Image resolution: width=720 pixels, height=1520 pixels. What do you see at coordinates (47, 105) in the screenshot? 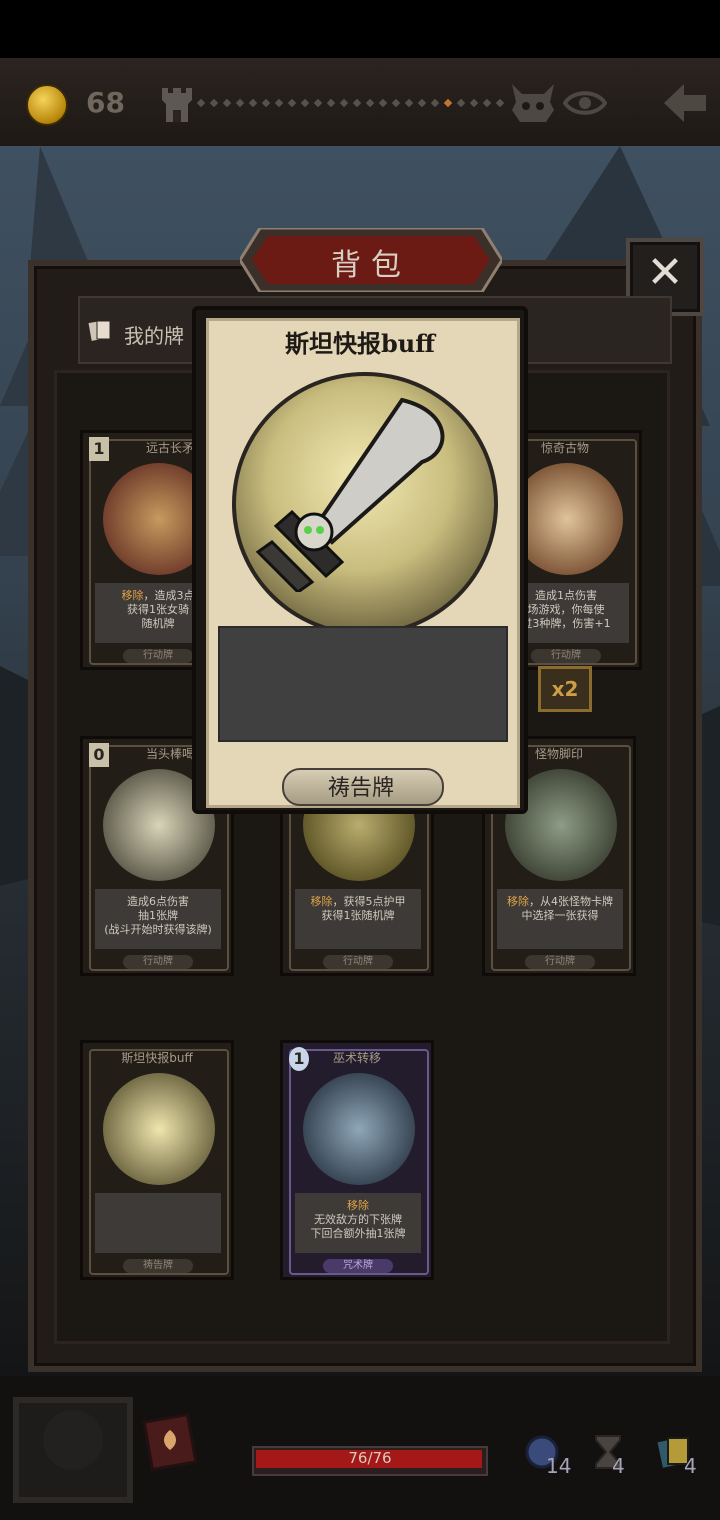
I see `coin-icon` at bounding box center [47, 105].